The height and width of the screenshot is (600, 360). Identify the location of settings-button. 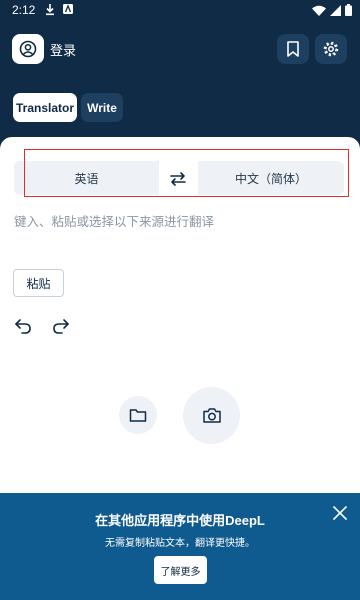
(331, 49).